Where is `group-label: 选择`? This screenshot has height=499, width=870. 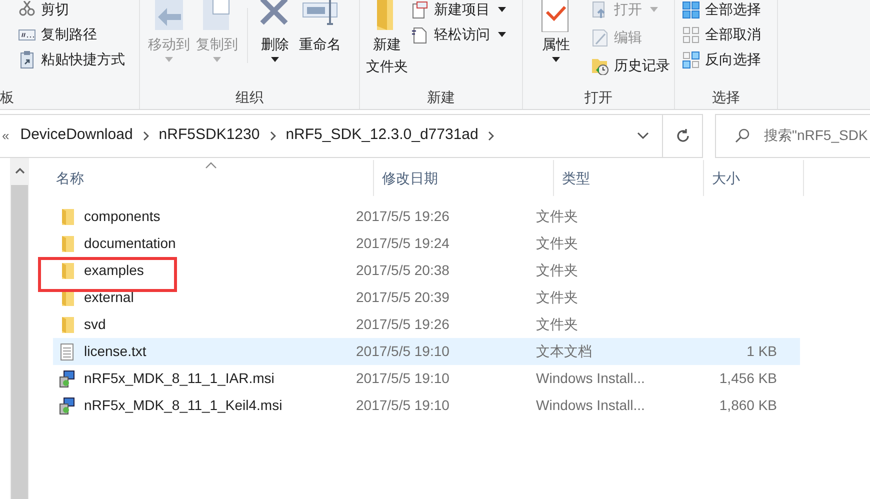
group-label: 选择 is located at coordinates (726, 98).